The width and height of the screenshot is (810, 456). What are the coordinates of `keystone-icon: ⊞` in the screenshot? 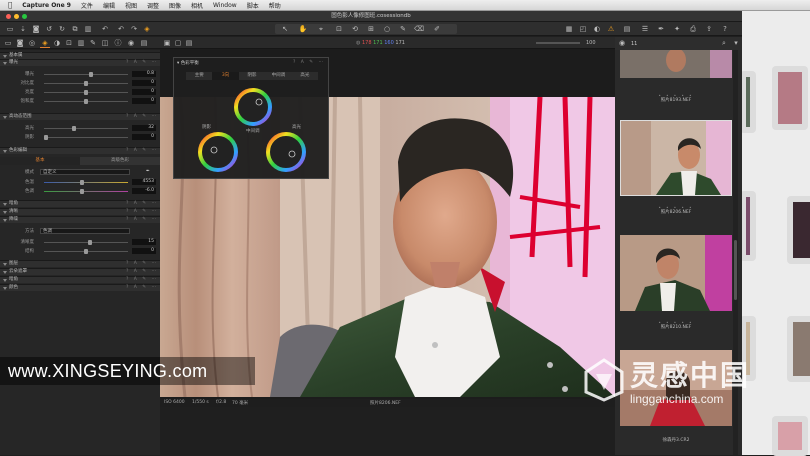 It's located at (371, 29).